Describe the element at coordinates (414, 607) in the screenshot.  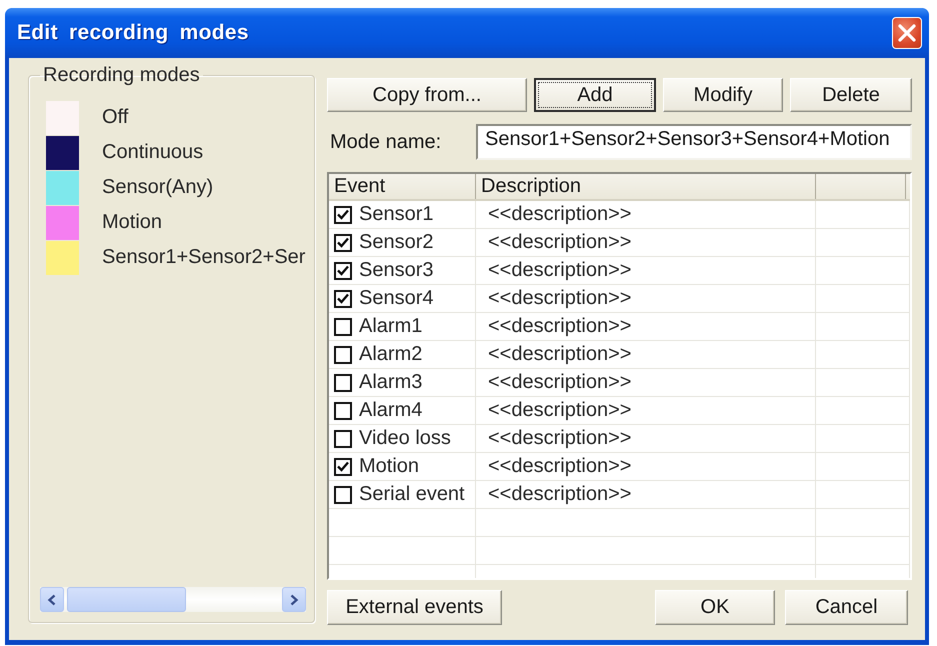
I see `dialog-button: External events` at that location.